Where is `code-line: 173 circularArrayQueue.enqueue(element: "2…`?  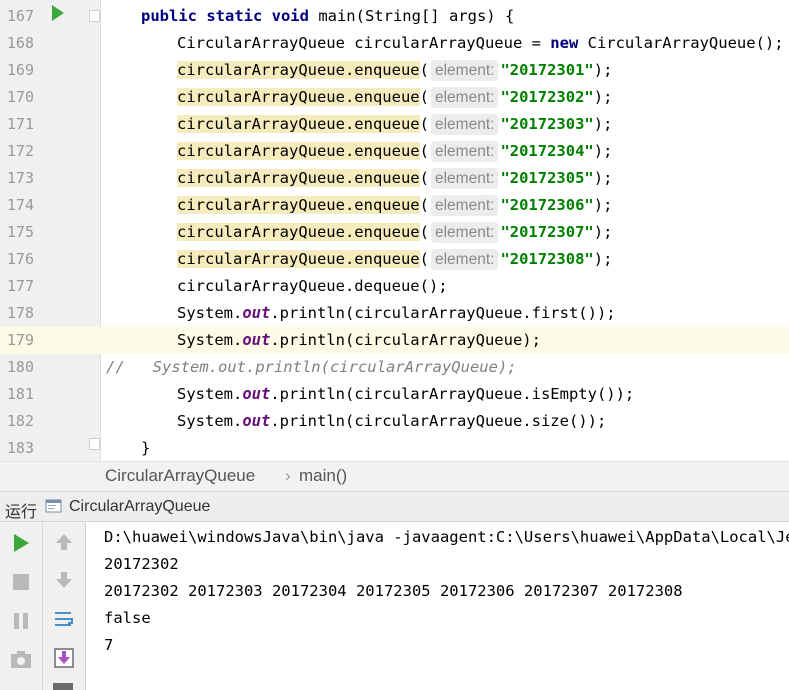 code-line: 173 circularArrayQueue.enqueue(element: "2… is located at coordinates (394, 178).